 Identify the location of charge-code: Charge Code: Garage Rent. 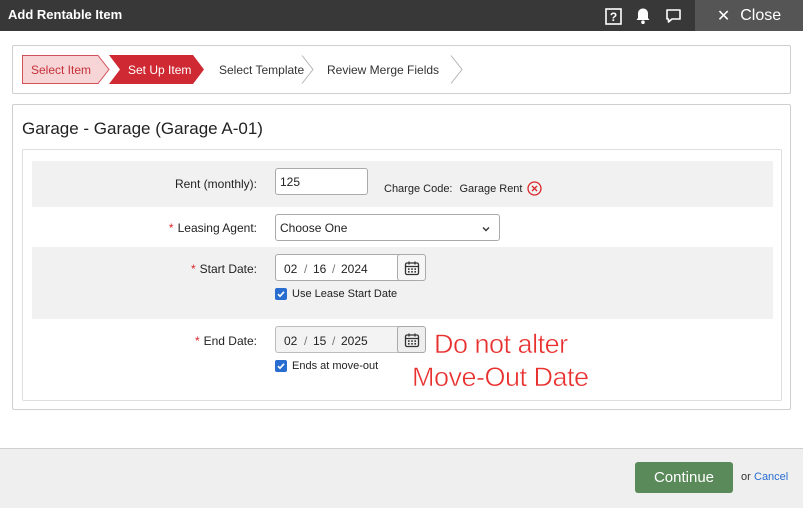
(463, 188).